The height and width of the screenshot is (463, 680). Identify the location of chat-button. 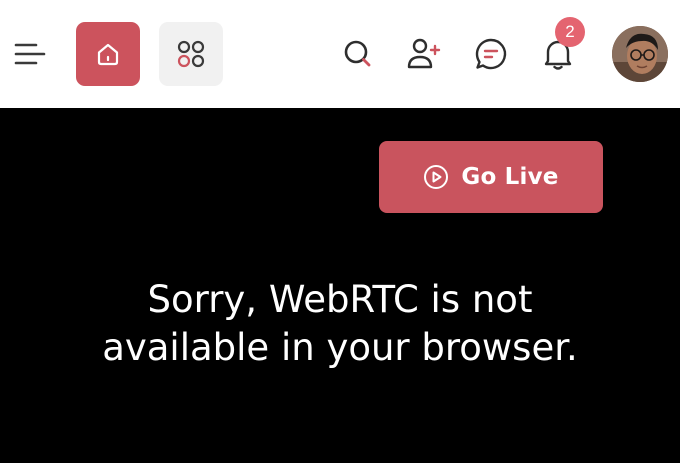
(491, 54).